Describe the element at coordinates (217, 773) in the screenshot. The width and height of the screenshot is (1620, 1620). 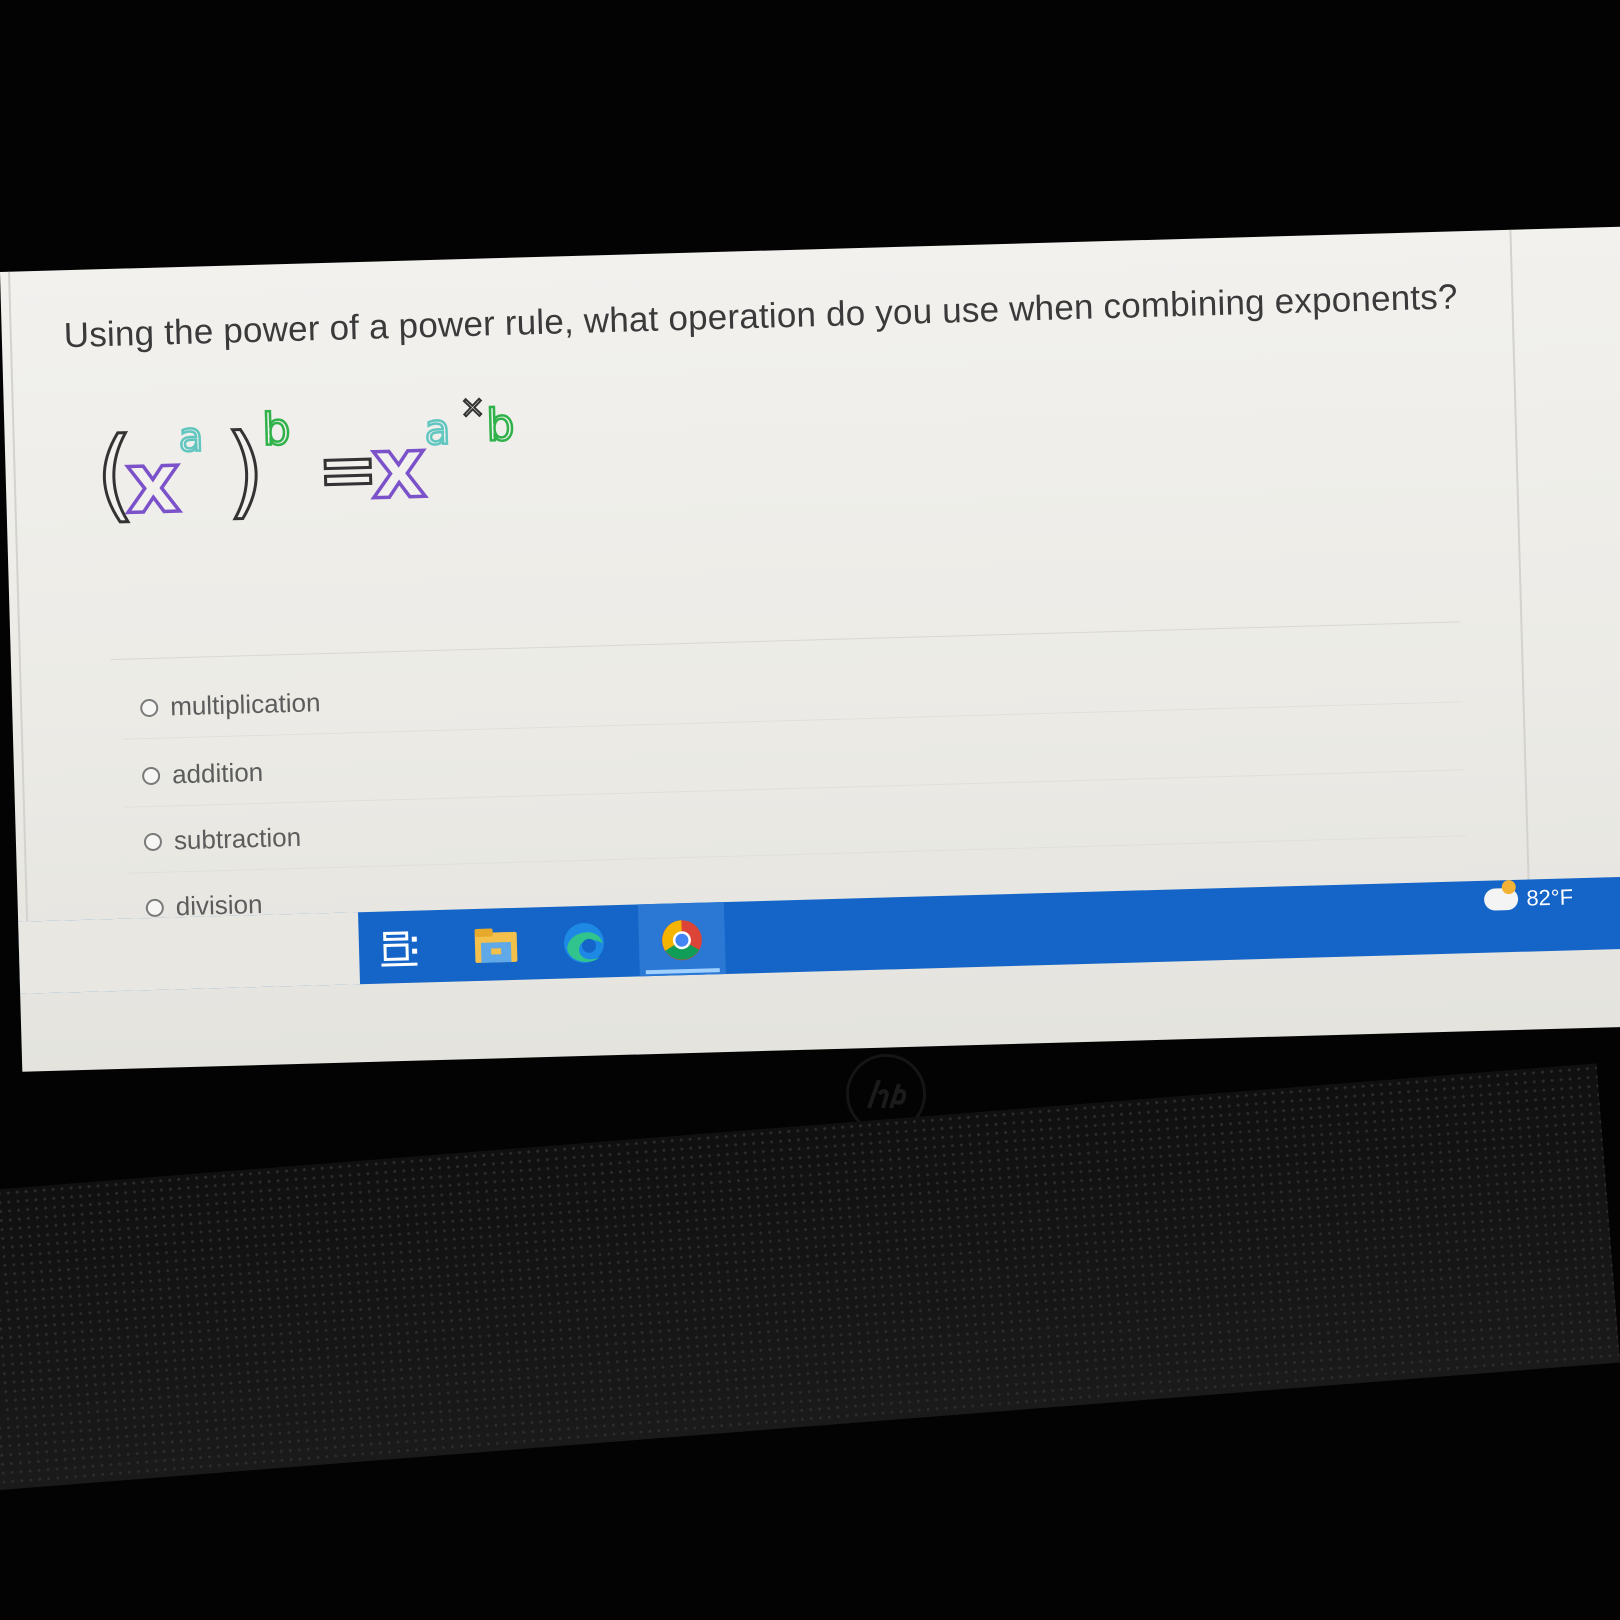
I see `option-label: addition` at that location.